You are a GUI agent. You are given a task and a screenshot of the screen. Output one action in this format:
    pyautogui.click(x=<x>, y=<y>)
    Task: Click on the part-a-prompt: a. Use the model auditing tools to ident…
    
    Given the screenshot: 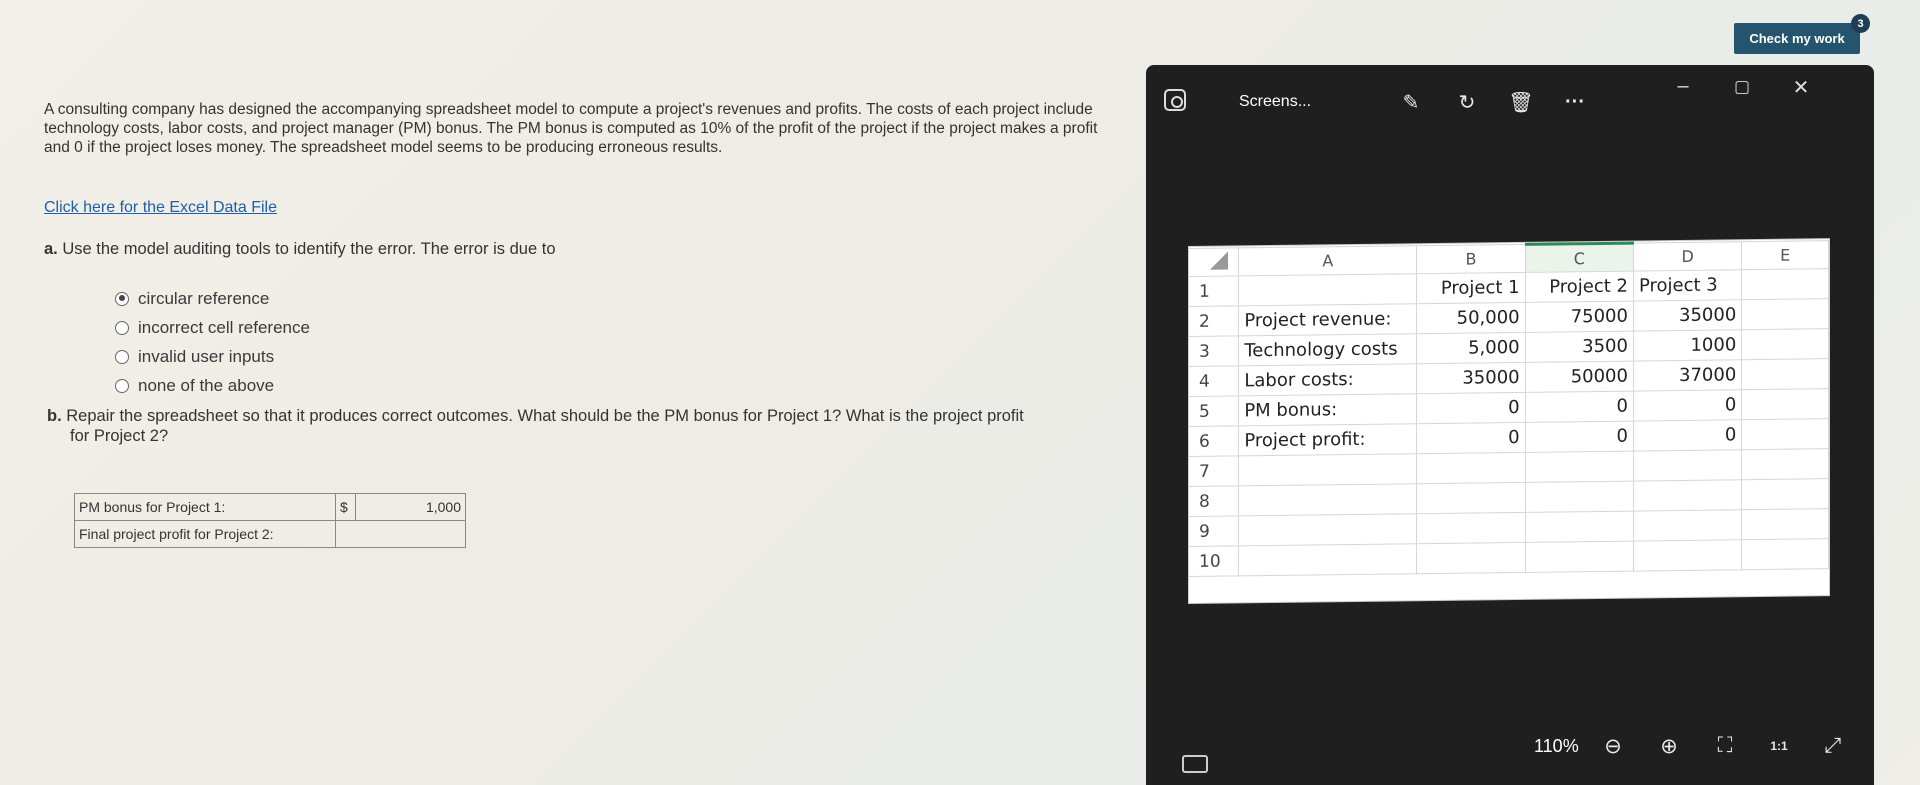 What is the action you would take?
    pyautogui.click(x=300, y=249)
    